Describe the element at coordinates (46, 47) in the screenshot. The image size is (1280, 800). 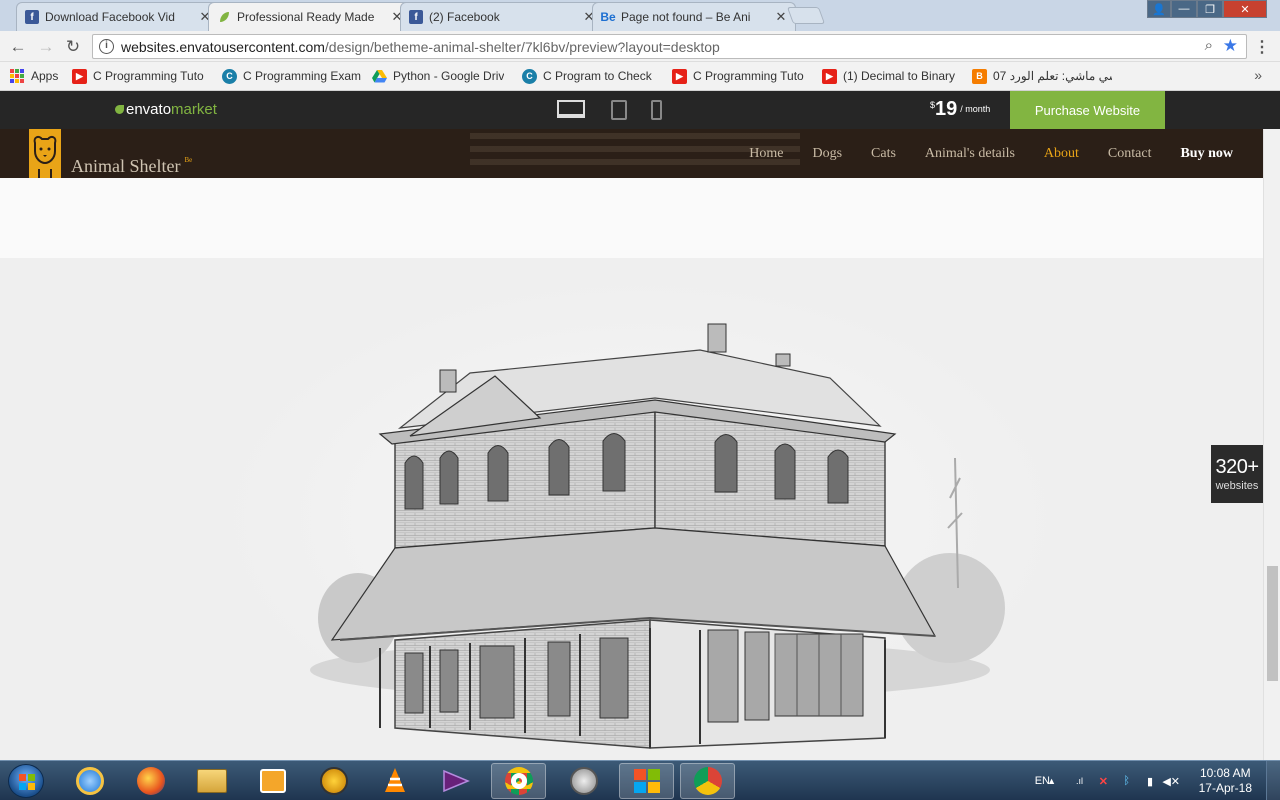
I see `forward-arrow-icon: →` at that location.